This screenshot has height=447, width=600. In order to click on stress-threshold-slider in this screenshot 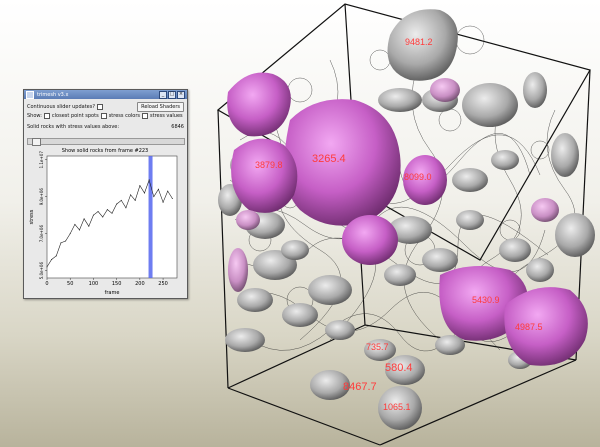, I will do `click(106, 142)`.